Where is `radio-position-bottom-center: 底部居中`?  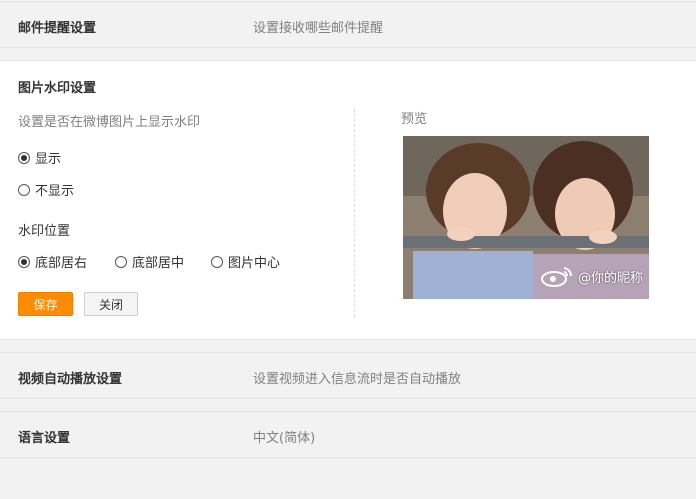 radio-position-bottom-center: 底部居中 is located at coordinates (149, 261).